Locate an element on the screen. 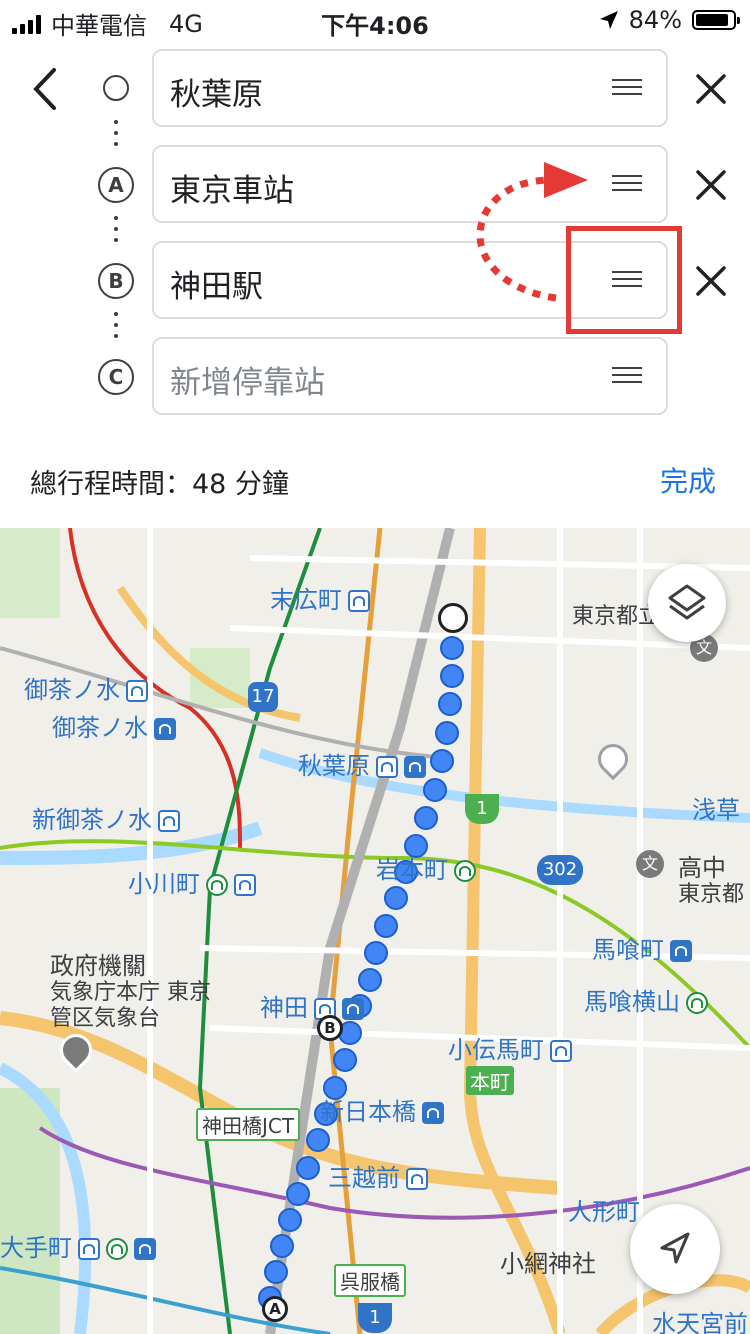 This screenshot has width=750, height=1334. map-label-honcho: 本町 is located at coordinates (490, 1080).